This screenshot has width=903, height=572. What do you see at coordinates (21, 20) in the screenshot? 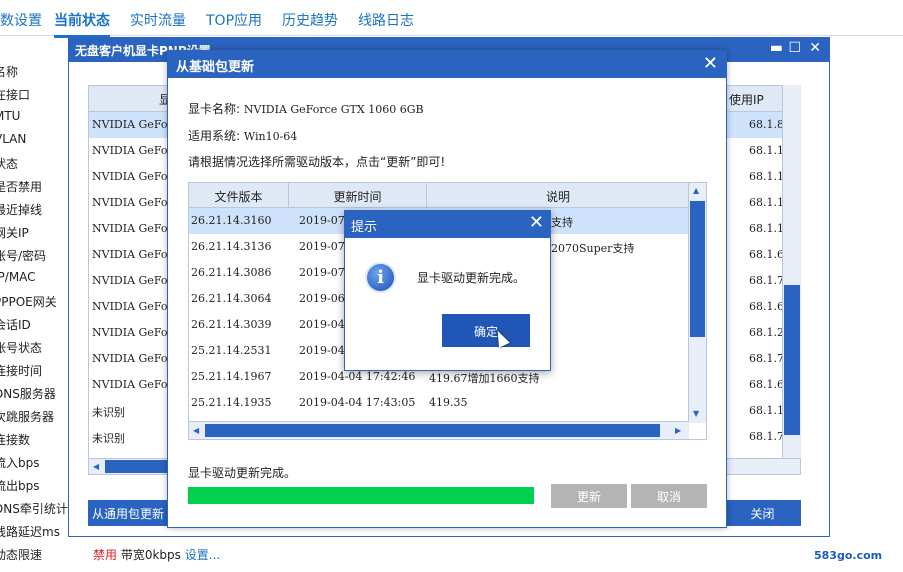
I see `tab-params: 数设置` at bounding box center [21, 20].